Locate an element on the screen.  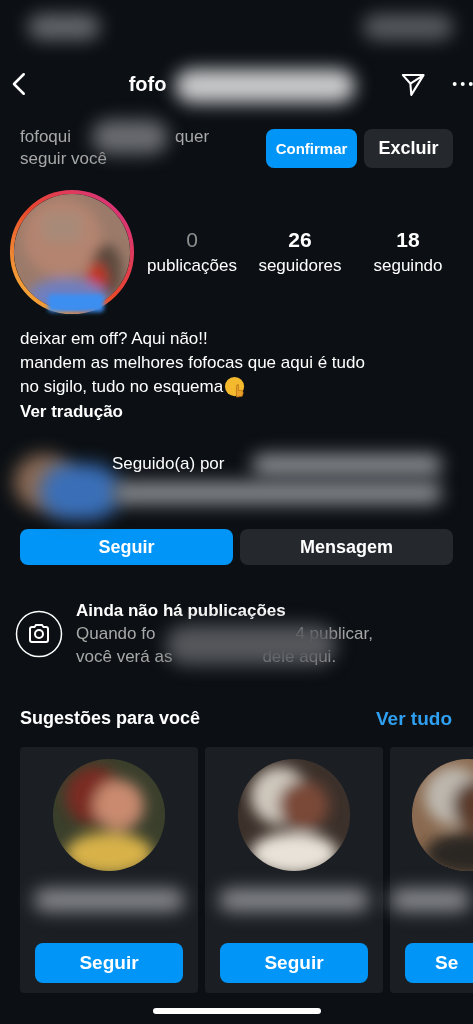
empty-text: Quando fo is located at coordinates (116, 634).